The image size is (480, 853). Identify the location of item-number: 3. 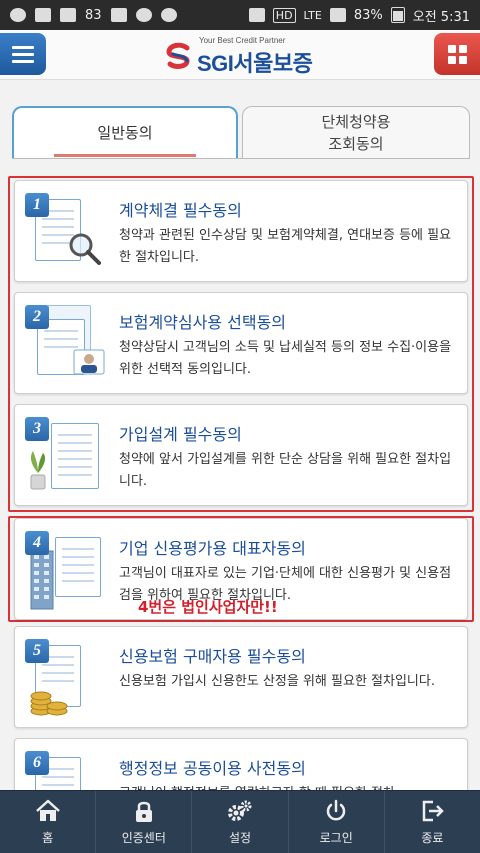
(37, 429).